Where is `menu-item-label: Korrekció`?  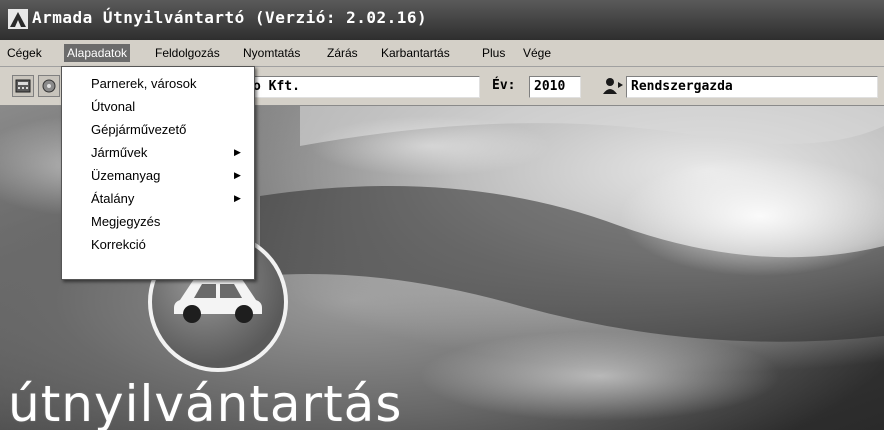 menu-item-label: Korrekció is located at coordinates (118, 244).